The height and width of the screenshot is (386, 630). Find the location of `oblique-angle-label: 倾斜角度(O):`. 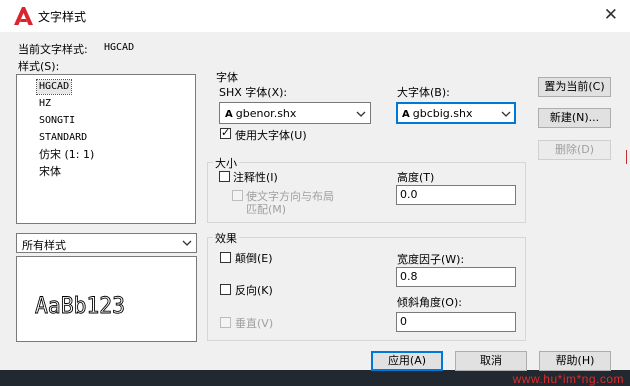

oblique-angle-label: 倾斜角度(O): is located at coordinates (429, 302).